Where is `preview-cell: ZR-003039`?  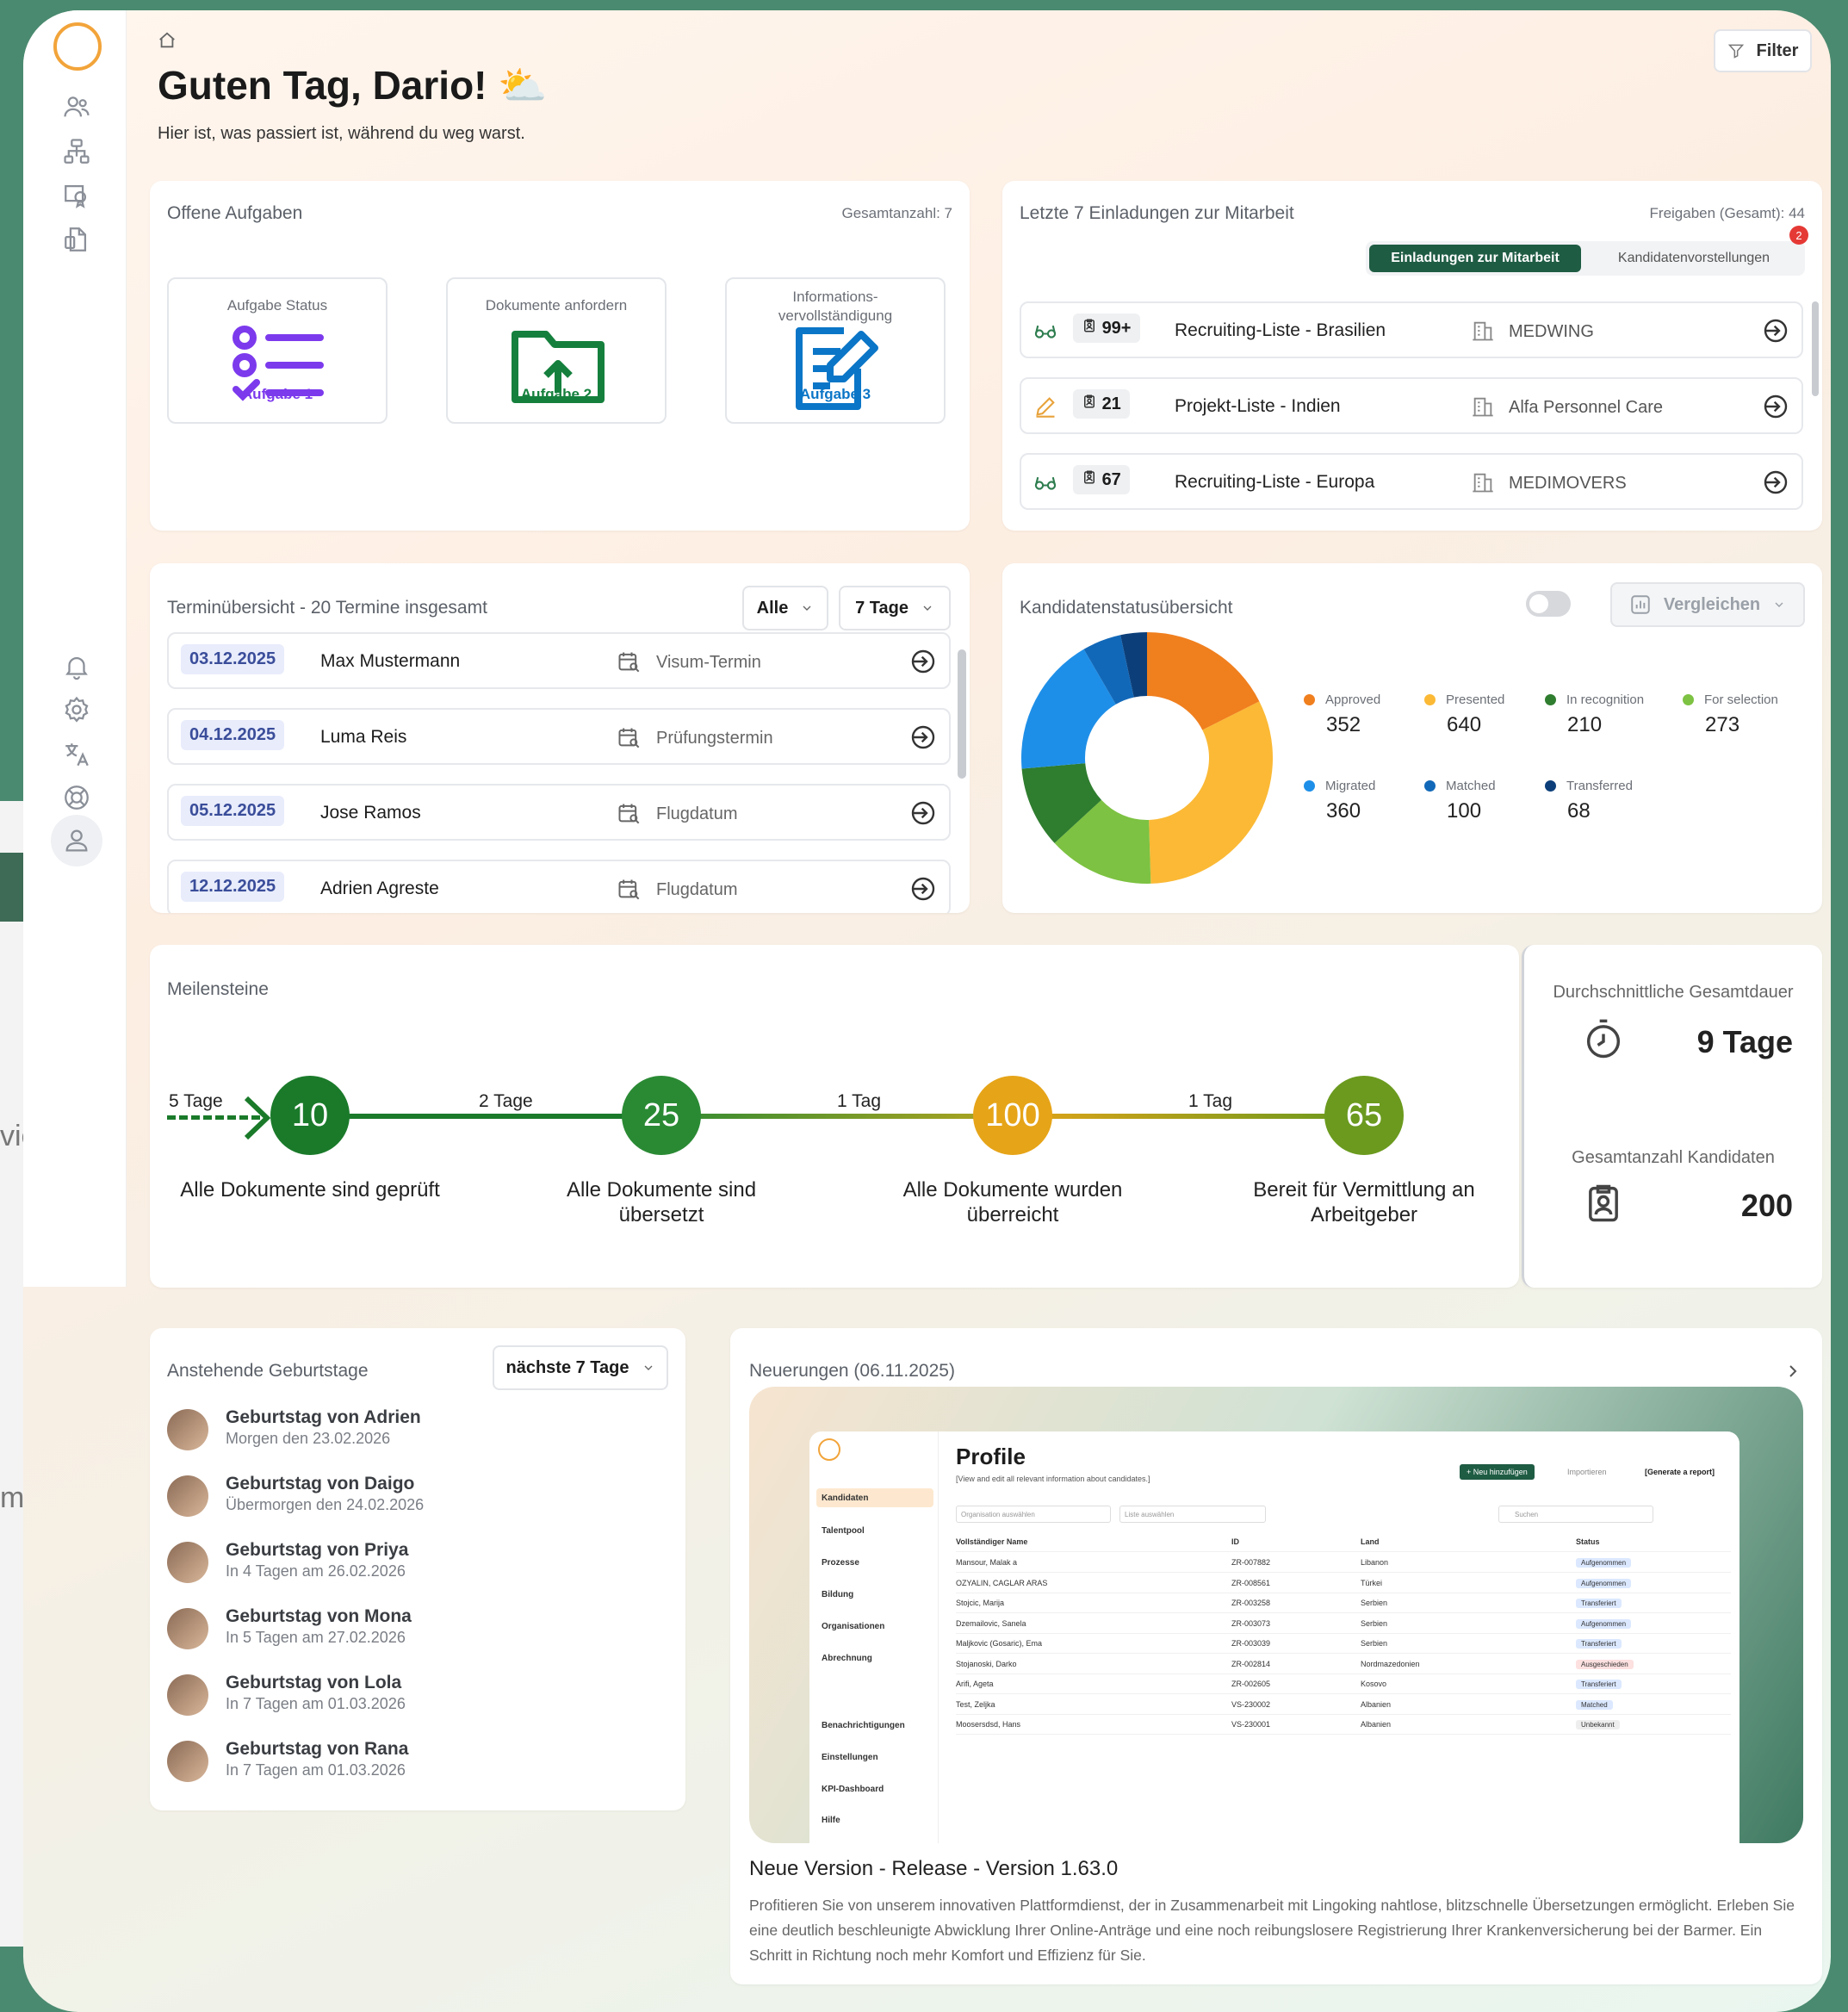 preview-cell: ZR-003039 is located at coordinates (1251, 1643).